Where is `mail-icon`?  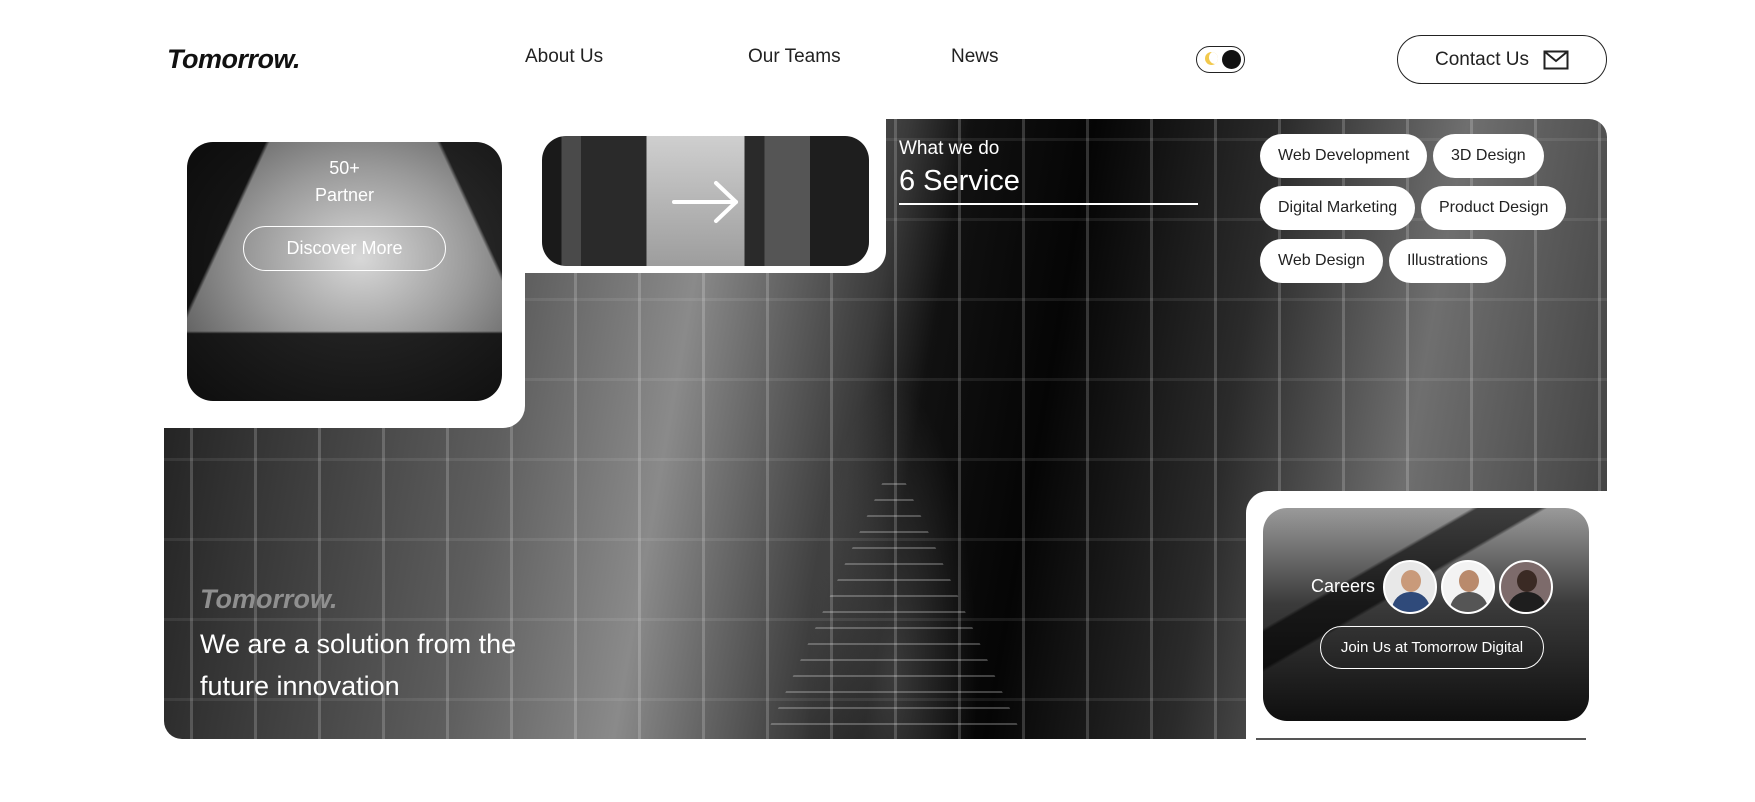 mail-icon is located at coordinates (1556, 59).